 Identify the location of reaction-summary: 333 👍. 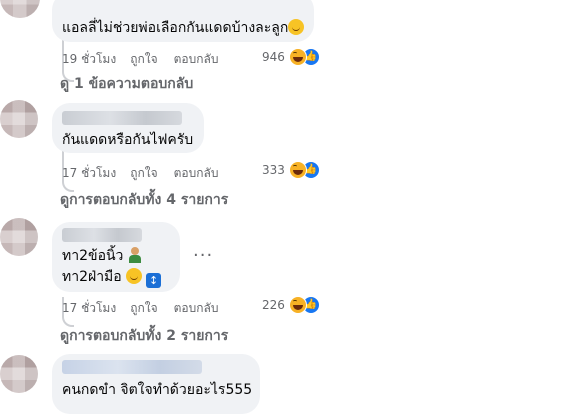
(291, 170).